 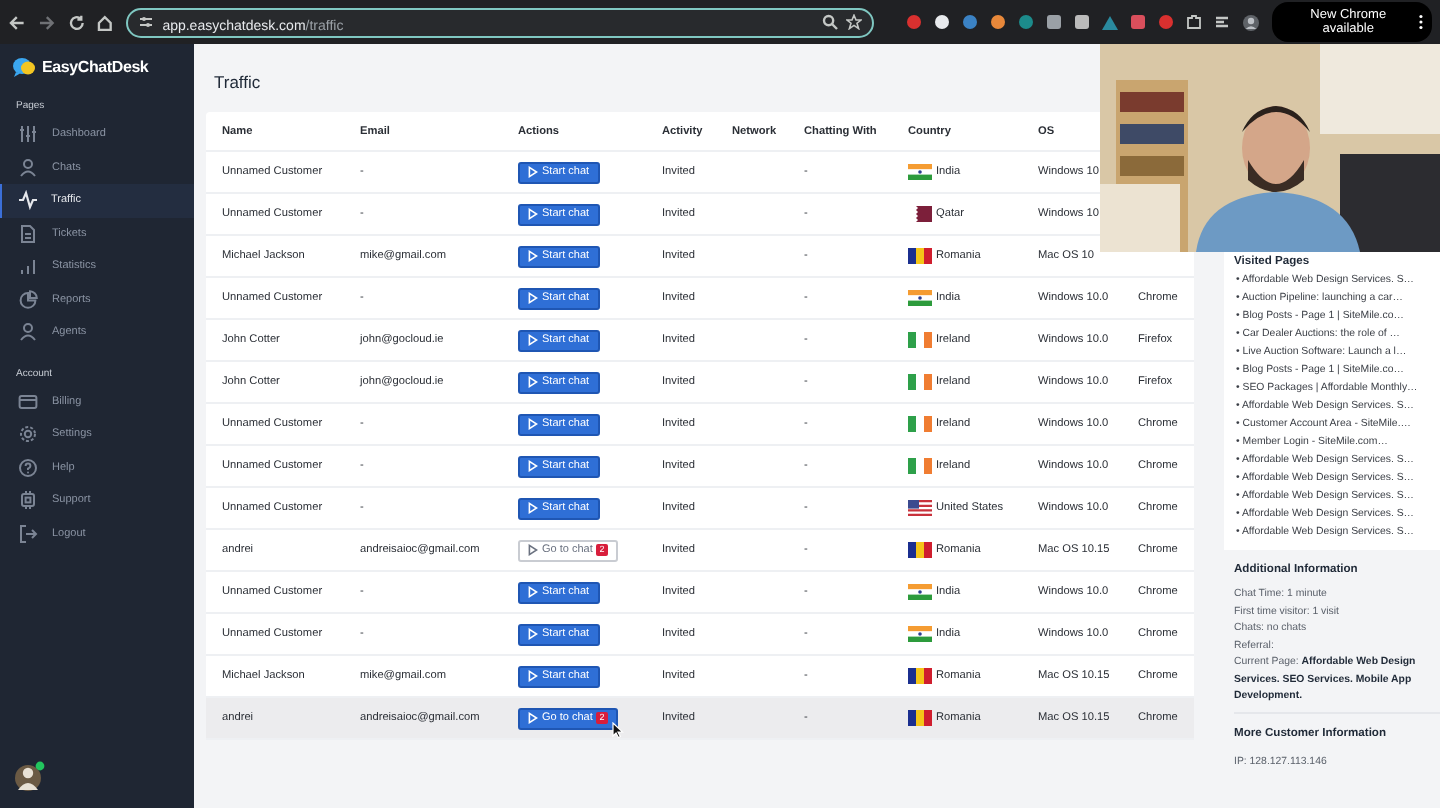 I want to click on credit-card-icon, so click(x=28, y=401).